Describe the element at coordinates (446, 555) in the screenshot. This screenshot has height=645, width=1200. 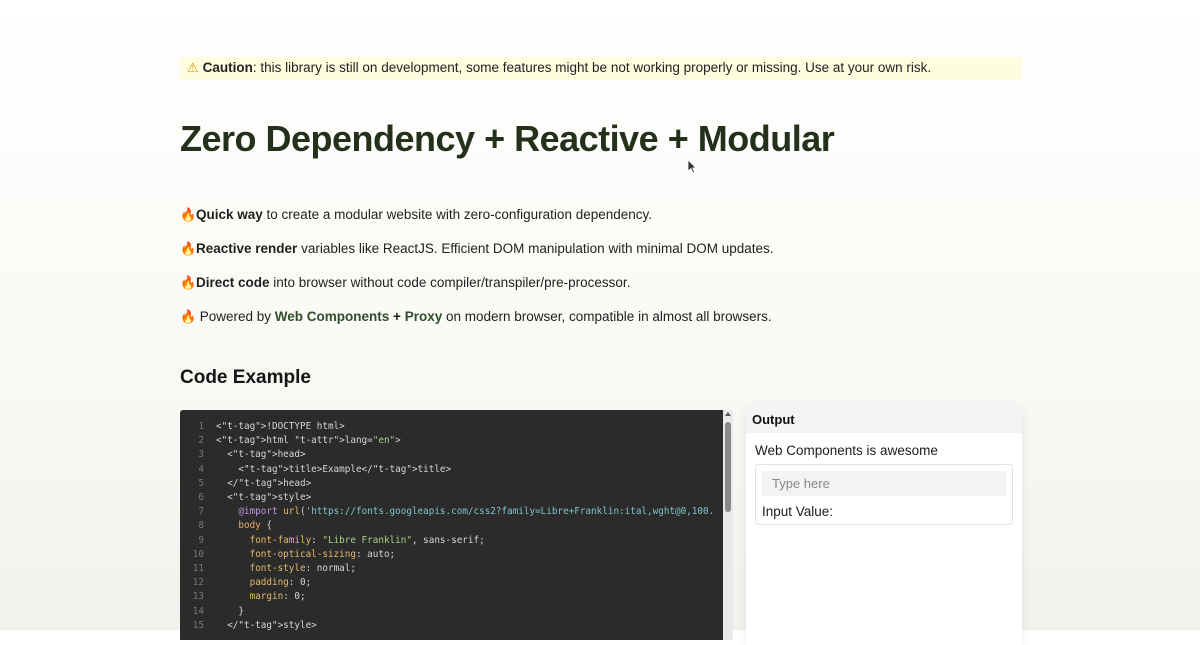
I see `code-line: 10 font-optical-sizing: auto;` at that location.